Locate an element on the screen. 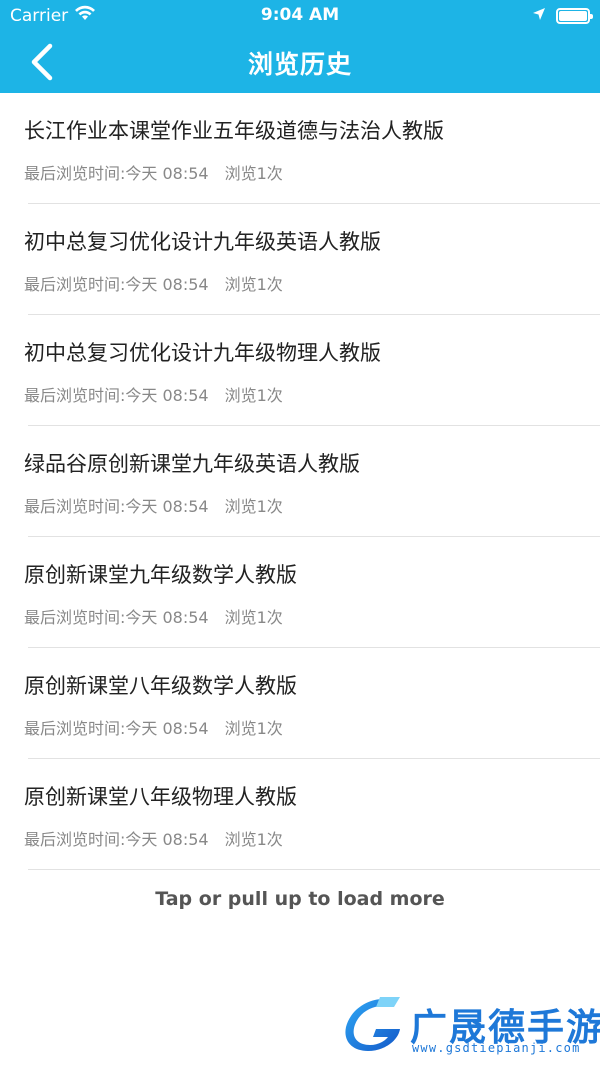 This screenshot has height=1067, width=600. history-item: 绿品谷原创新课堂九年级英语人教版 最后浏览时间:今天 08:54 浏览1次 is located at coordinates (300, 481).